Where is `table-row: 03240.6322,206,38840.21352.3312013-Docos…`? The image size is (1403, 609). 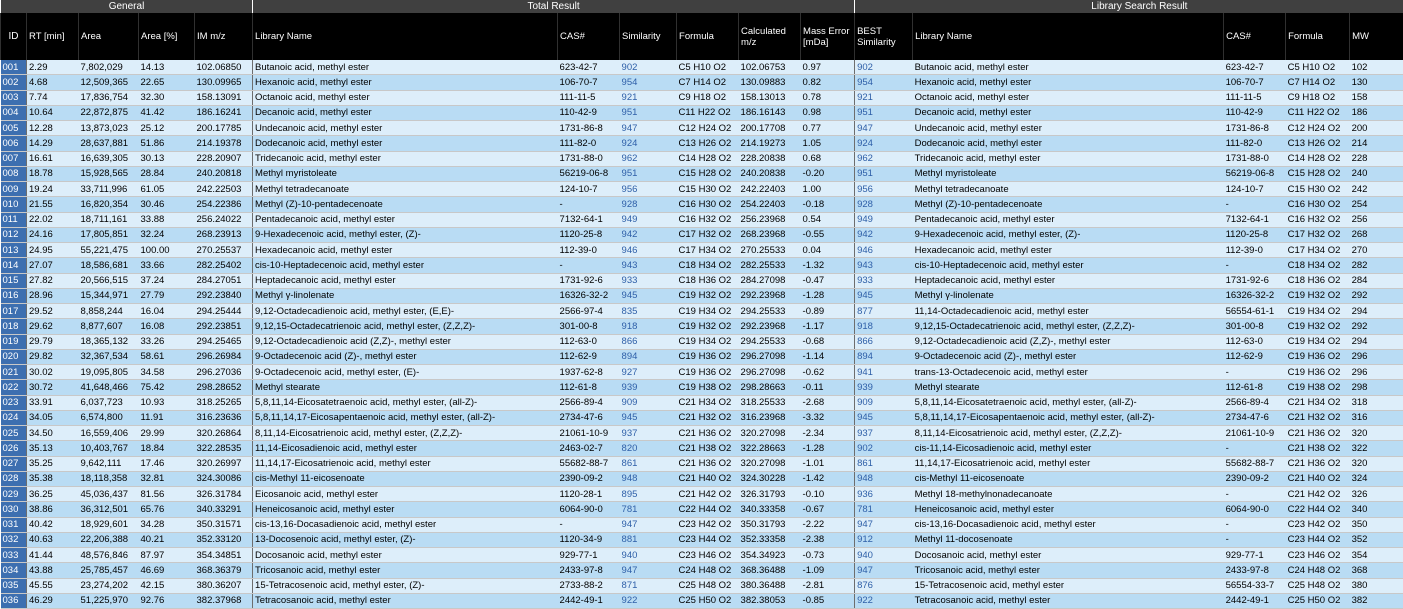 table-row: 03240.6322,206,38840.21352.3312013-Docos… is located at coordinates (702, 539).